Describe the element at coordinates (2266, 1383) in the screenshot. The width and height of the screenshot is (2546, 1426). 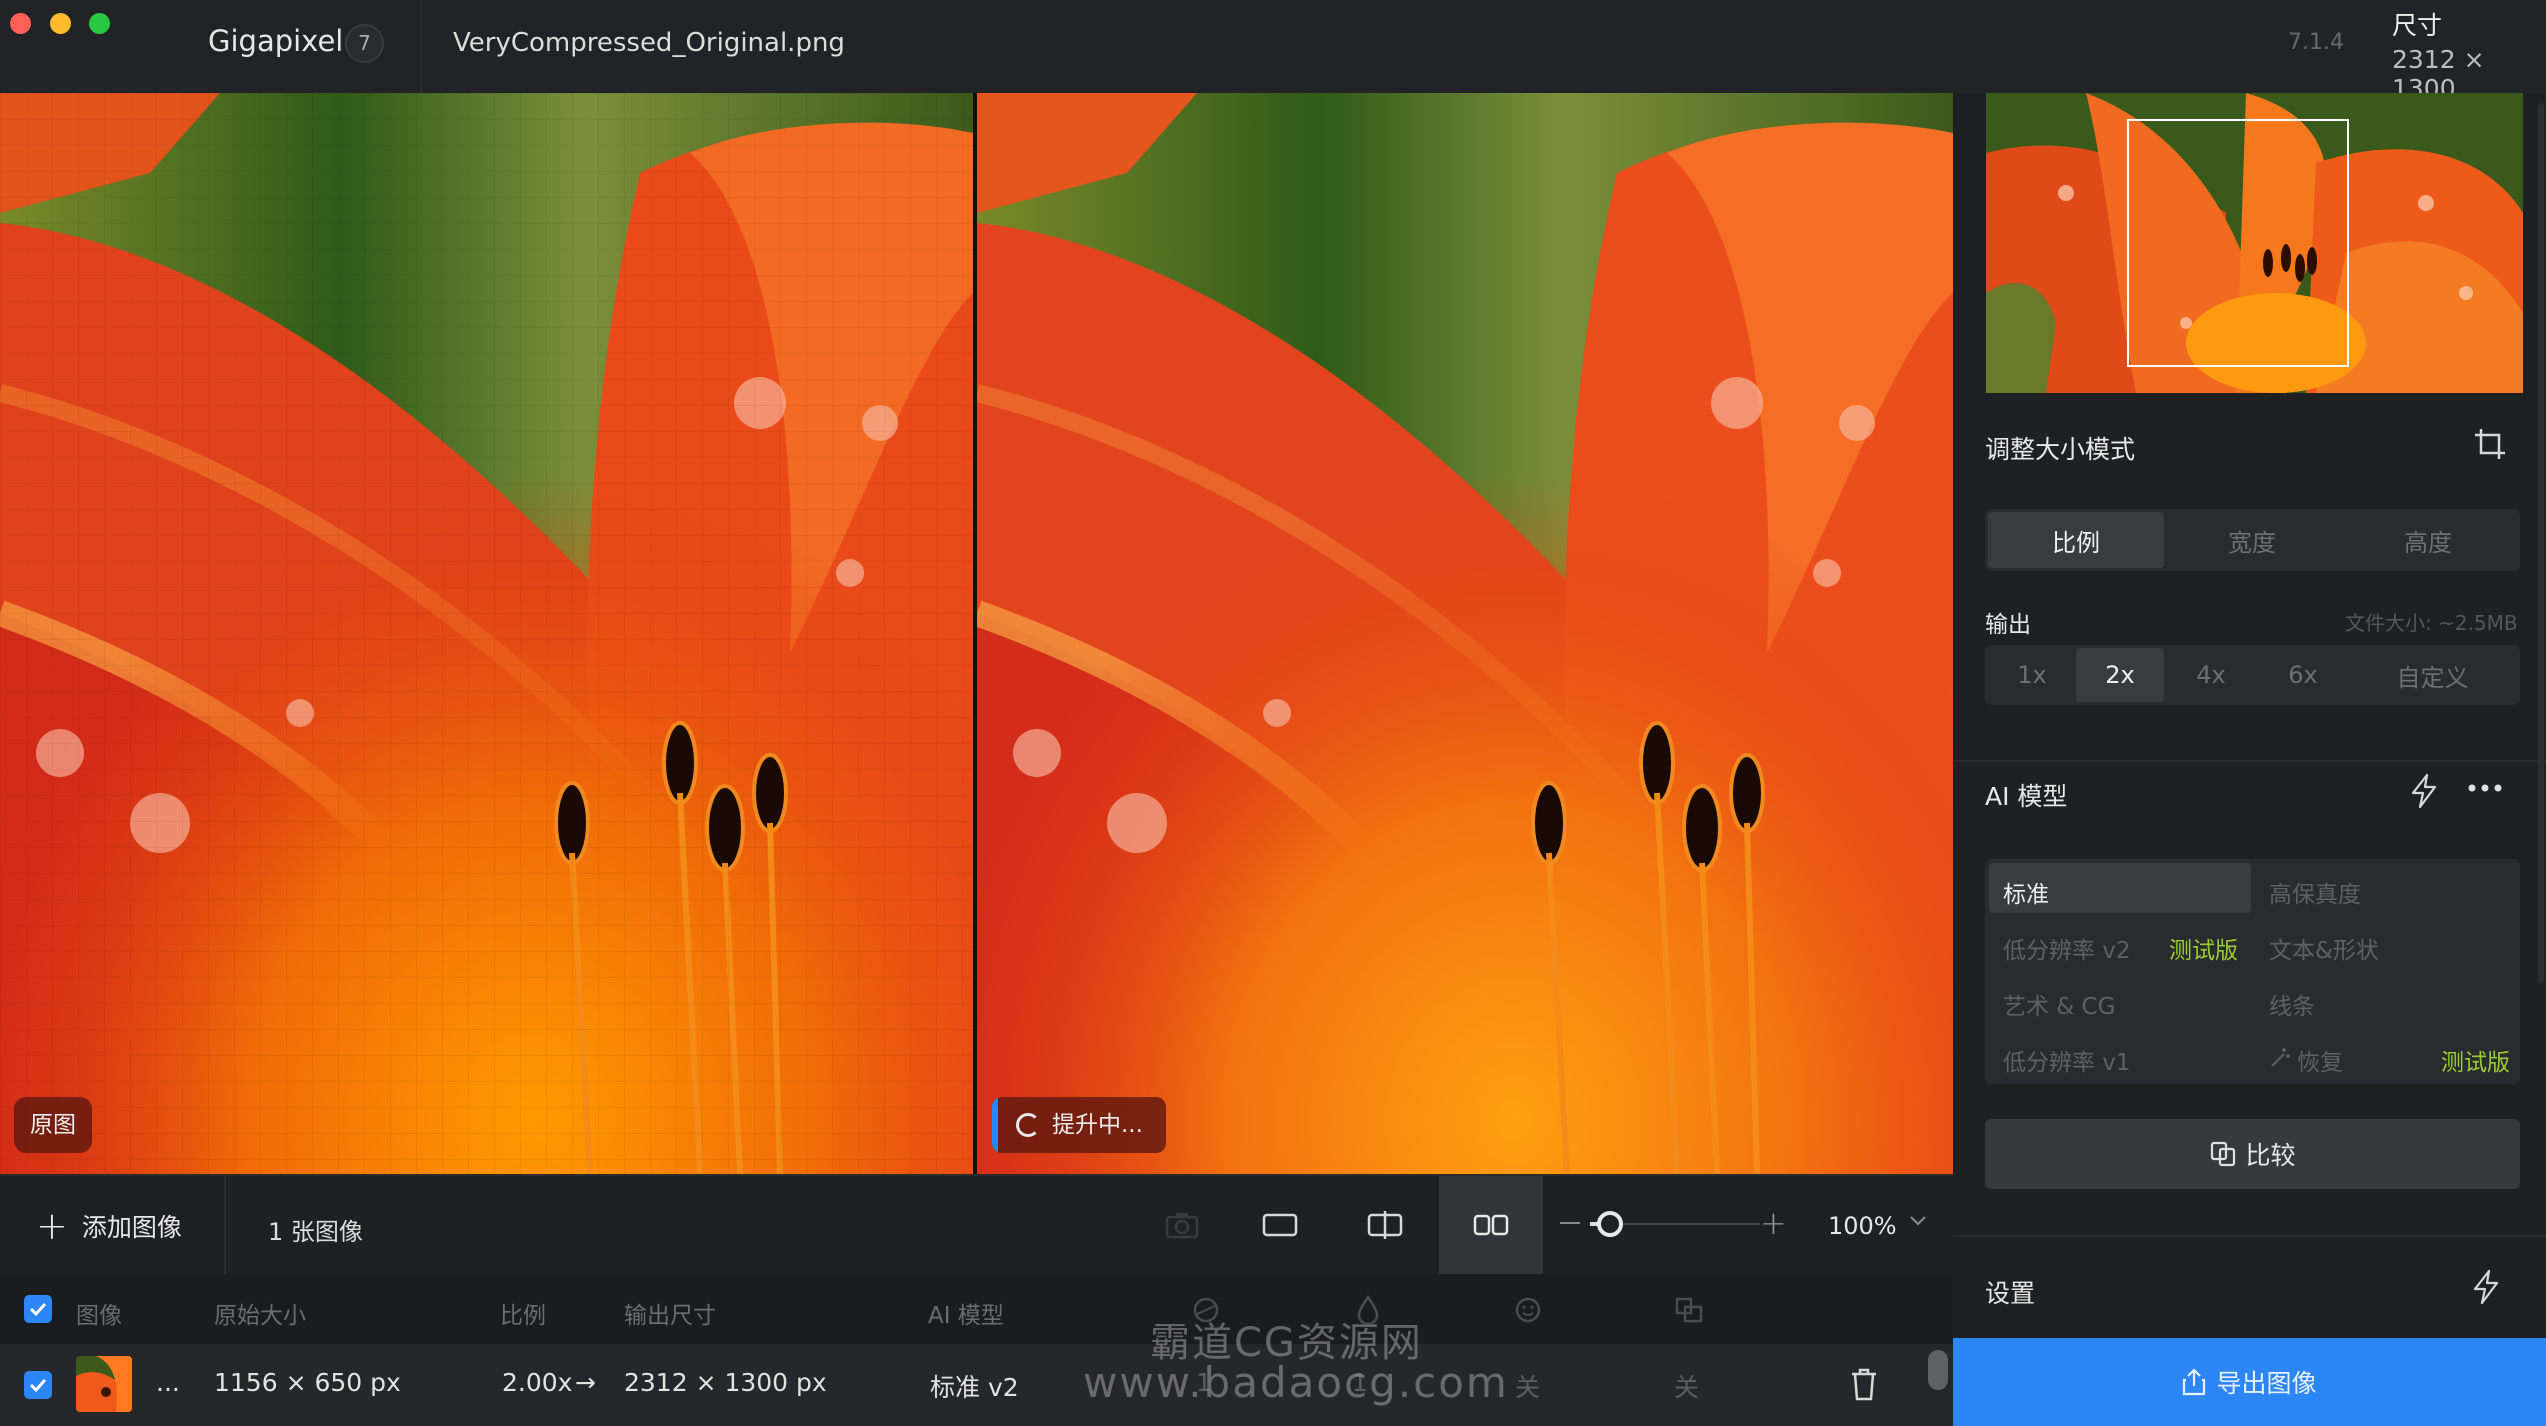
I see `export-label: 导出图像` at that location.